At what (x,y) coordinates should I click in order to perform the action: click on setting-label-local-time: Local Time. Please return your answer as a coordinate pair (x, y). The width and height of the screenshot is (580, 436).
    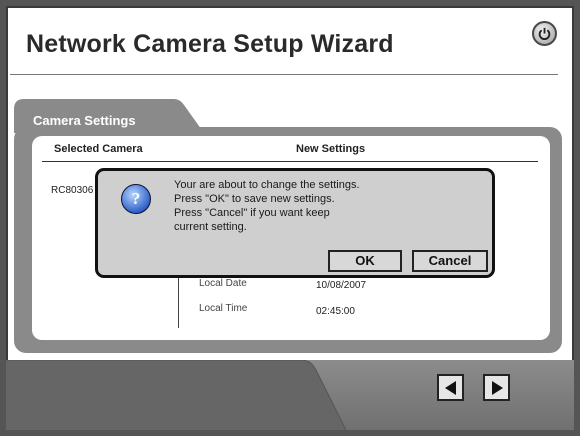
    Looking at the image, I should click on (223, 308).